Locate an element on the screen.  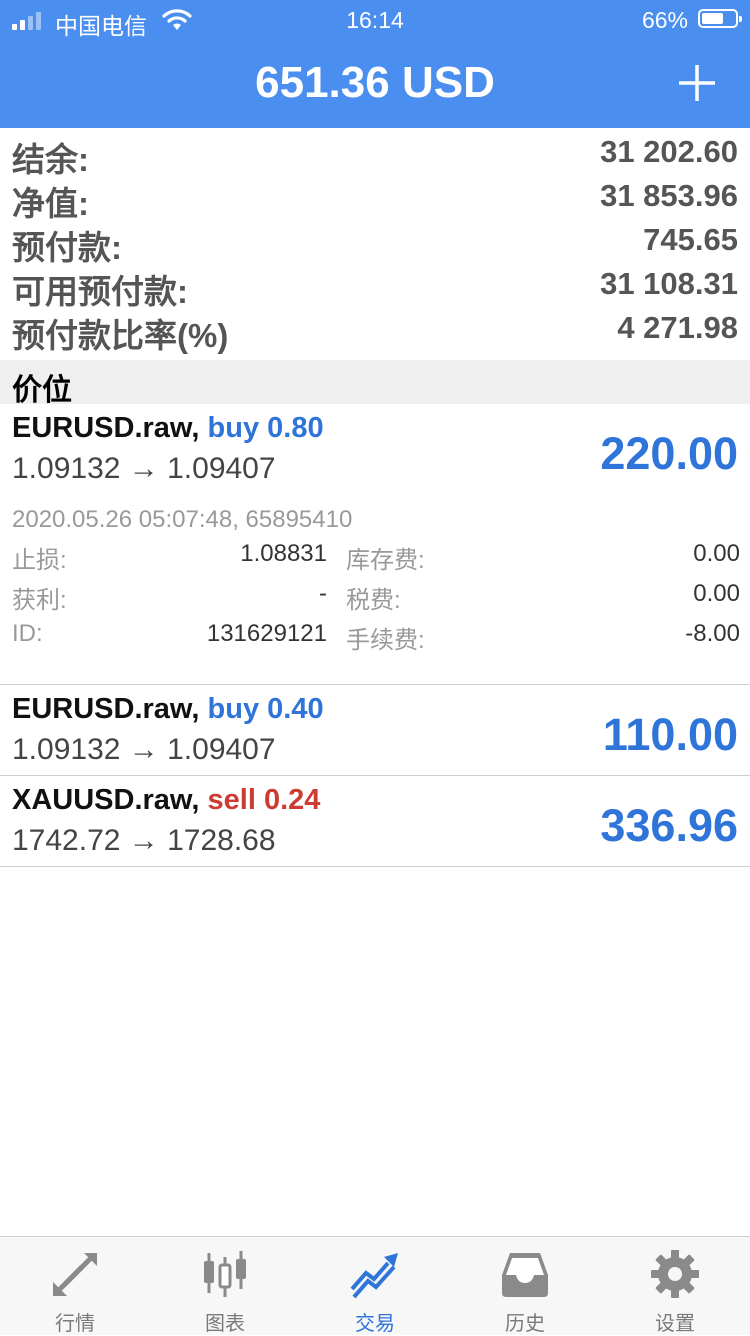
tab-chart: 图表 is located at coordinates (225, 1286).